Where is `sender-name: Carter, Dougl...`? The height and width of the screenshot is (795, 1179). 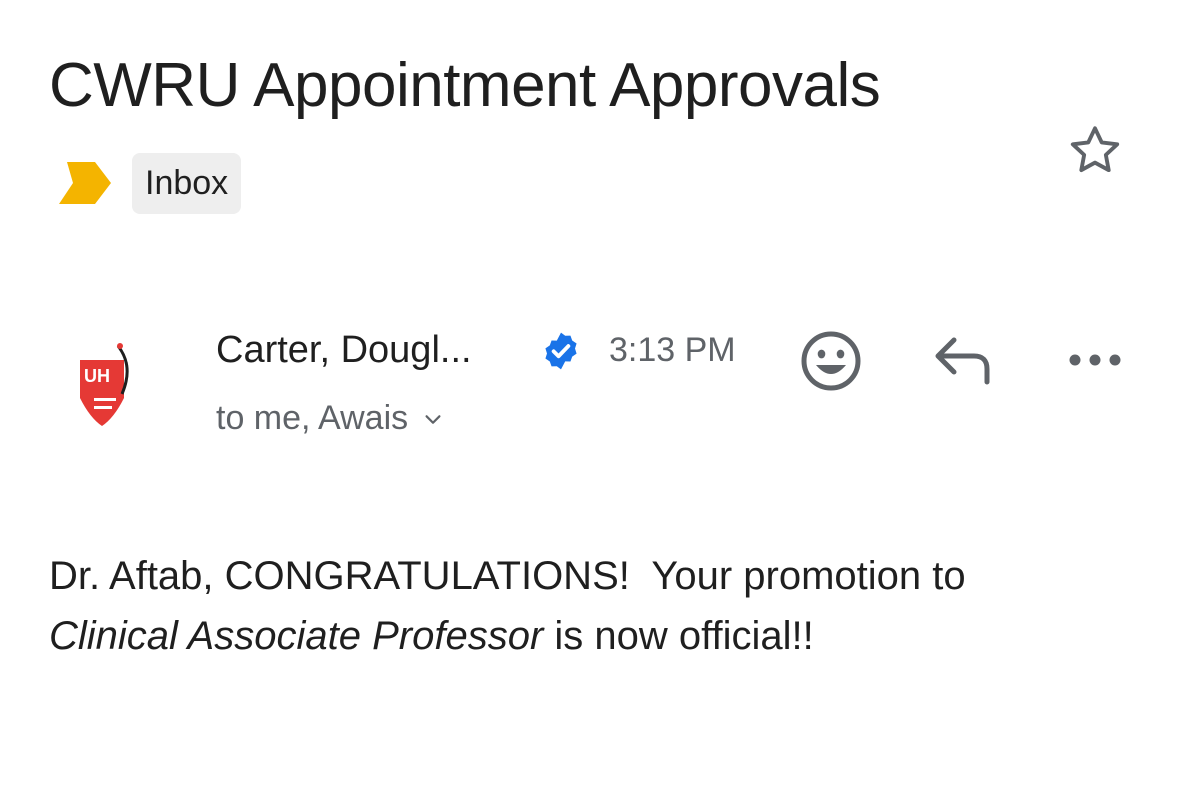 sender-name: Carter, Dougl... is located at coordinates (344, 350).